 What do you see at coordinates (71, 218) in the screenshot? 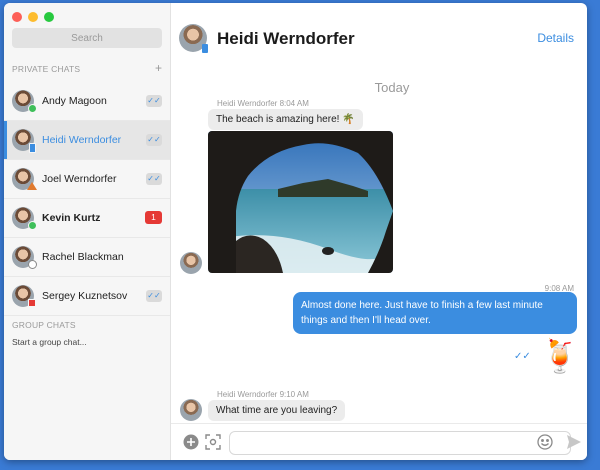
I see `chat-name: Kevin Kurtz` at bounding box center [71, 218].